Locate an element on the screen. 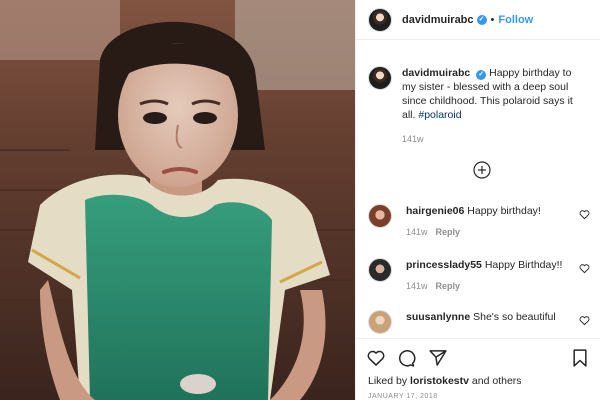 Image resolution: width=600 pixels, height=400 pixels. comment-item: suusanlynne She's so beautiful is located at coordinates (479, 322).